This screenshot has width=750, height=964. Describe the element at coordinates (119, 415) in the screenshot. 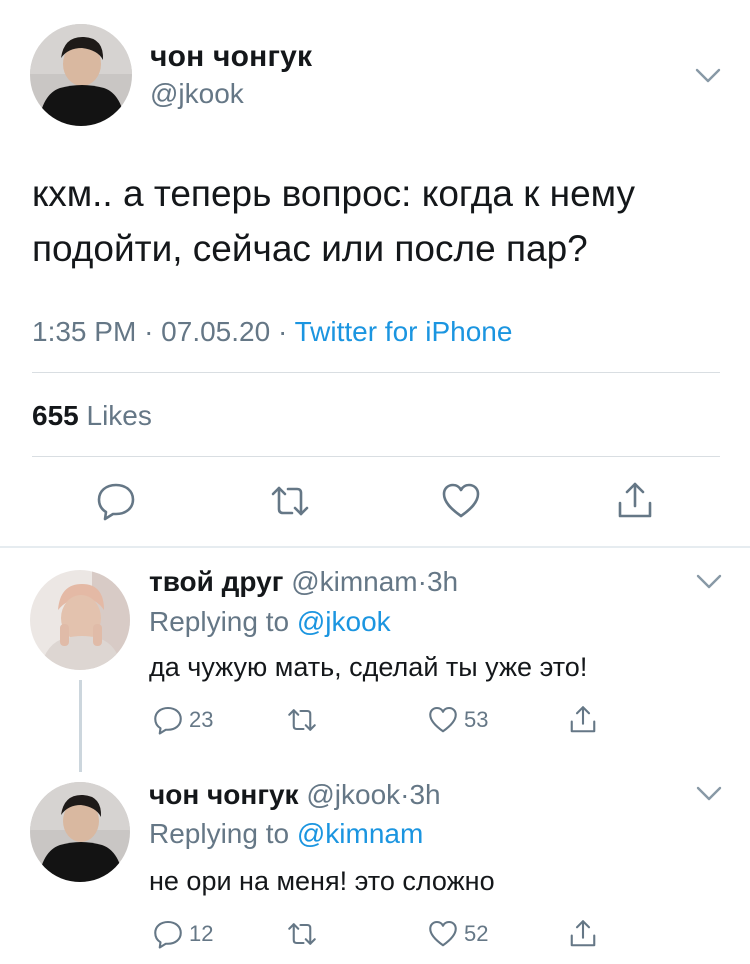

I see `likes-label: Likes` at that location.